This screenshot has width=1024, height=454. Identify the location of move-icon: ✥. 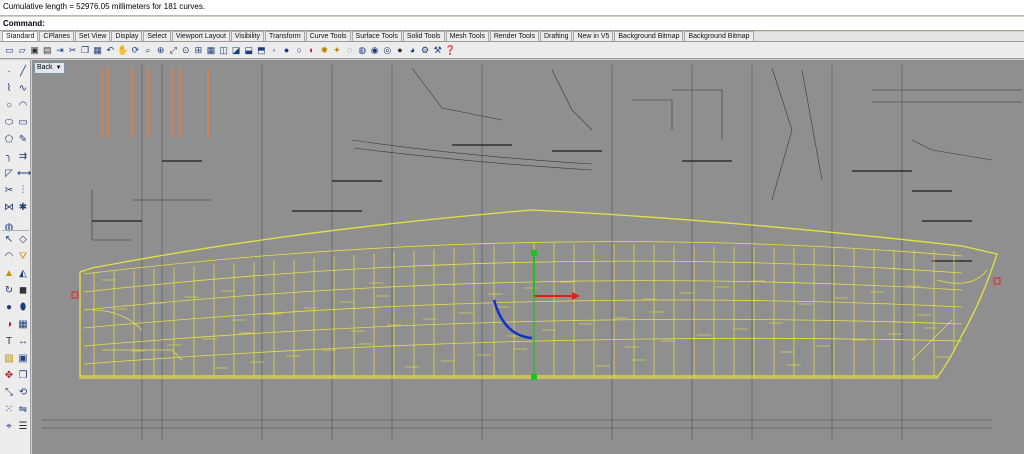
(9, 376).